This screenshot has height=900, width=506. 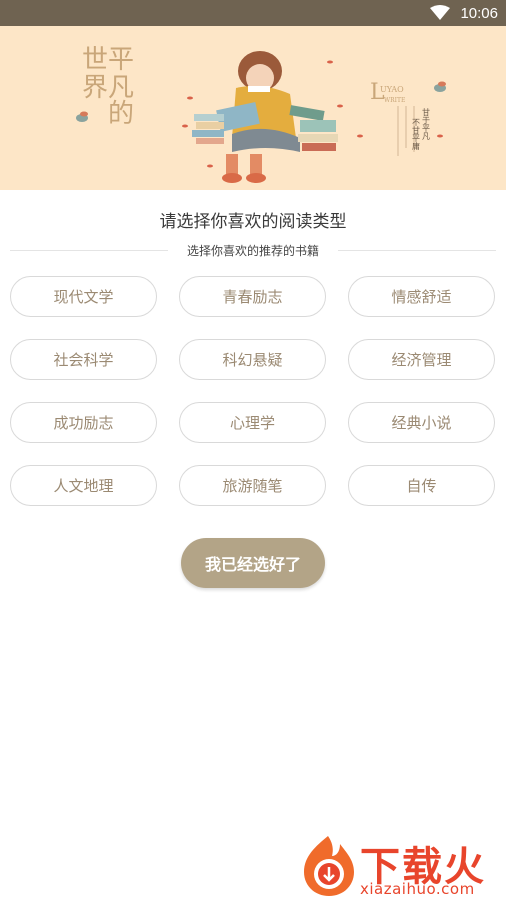 I want to click on watermark-logo: 下载火 xiazaihuo.com, so click(x=401, y=866).